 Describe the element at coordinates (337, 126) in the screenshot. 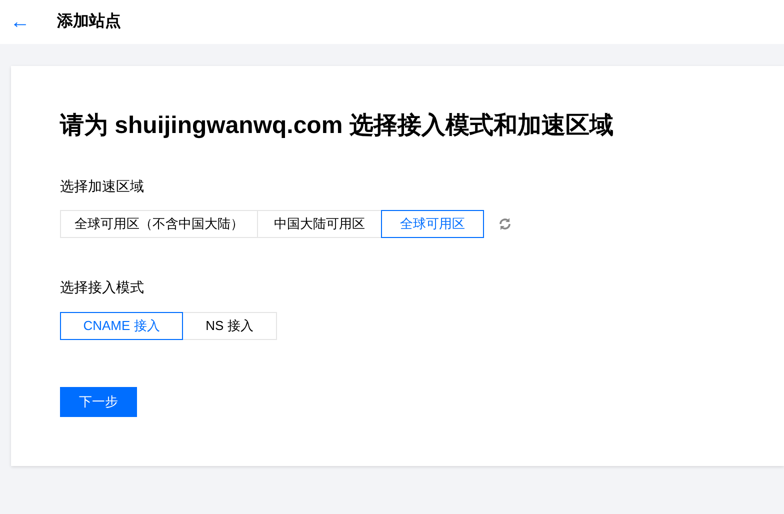

I see `section-heading: 请为 shuijingwanwq.com 选择接入模式和加速区域` at that location.